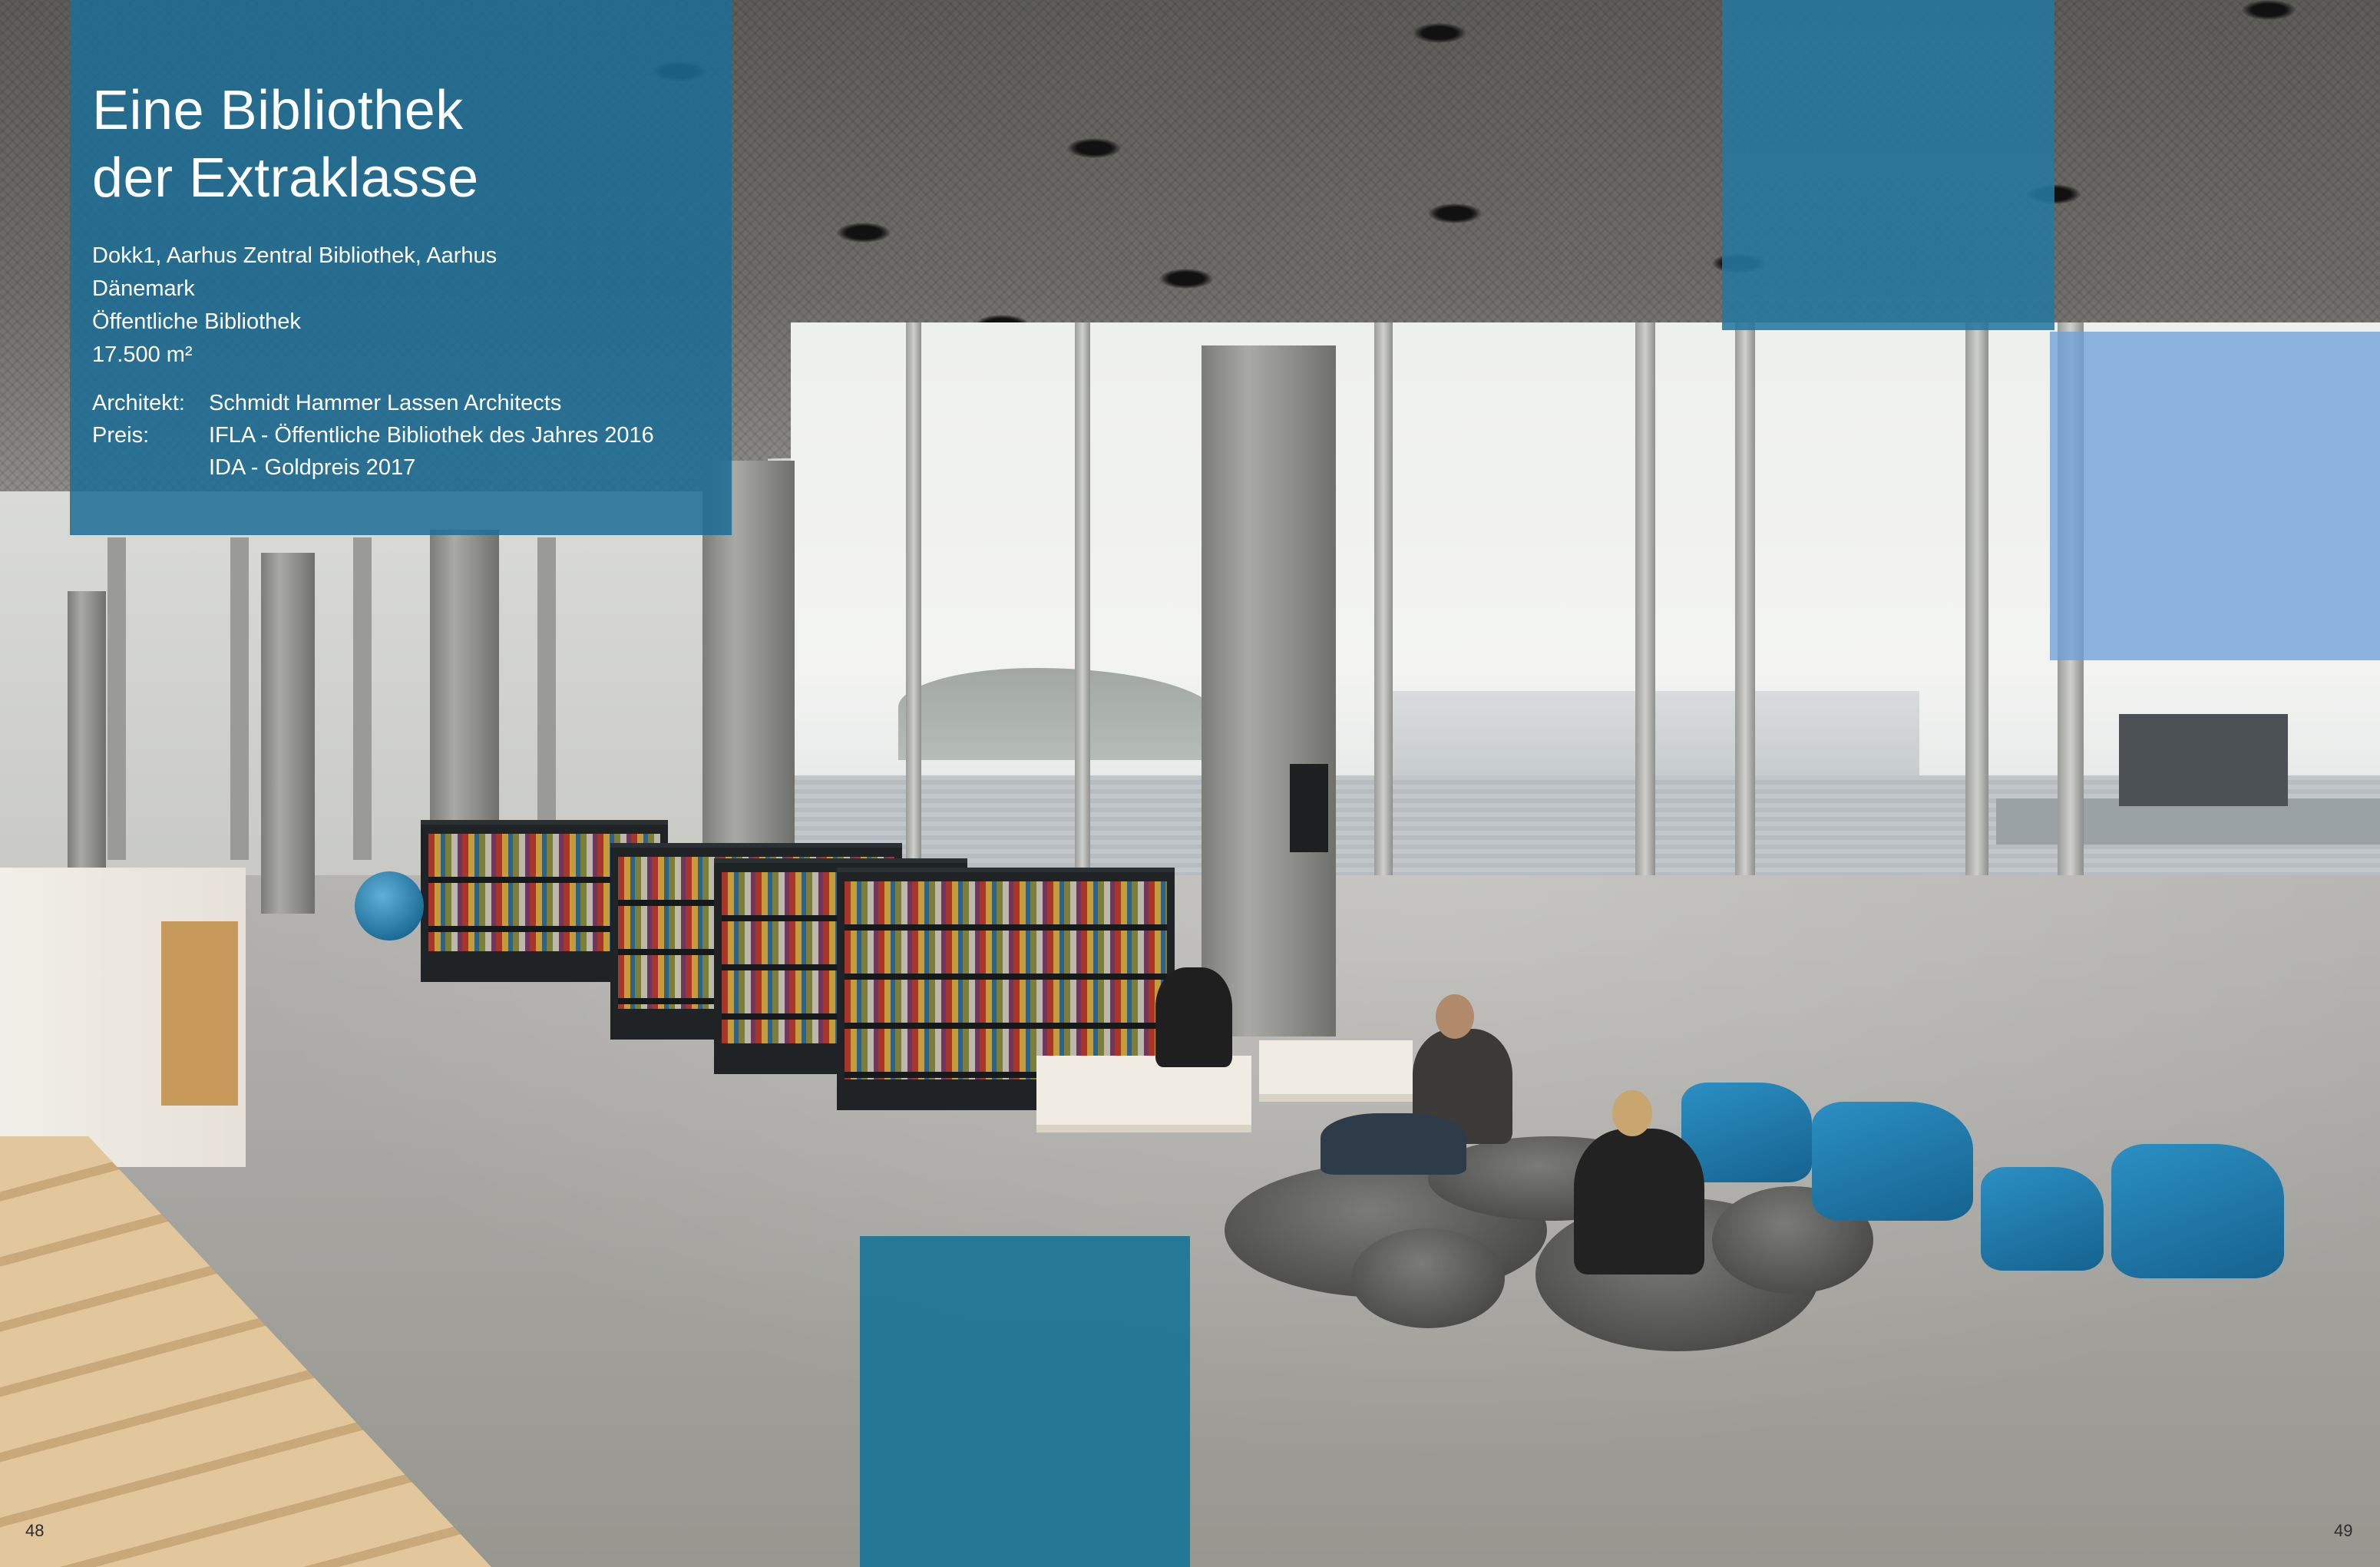 Image resolution: width=2380 pixels, height=1567 pixels. What do you see at coordinates (389, 906) in the screenshot?
I see `globe` at bounding box center [389, 906].